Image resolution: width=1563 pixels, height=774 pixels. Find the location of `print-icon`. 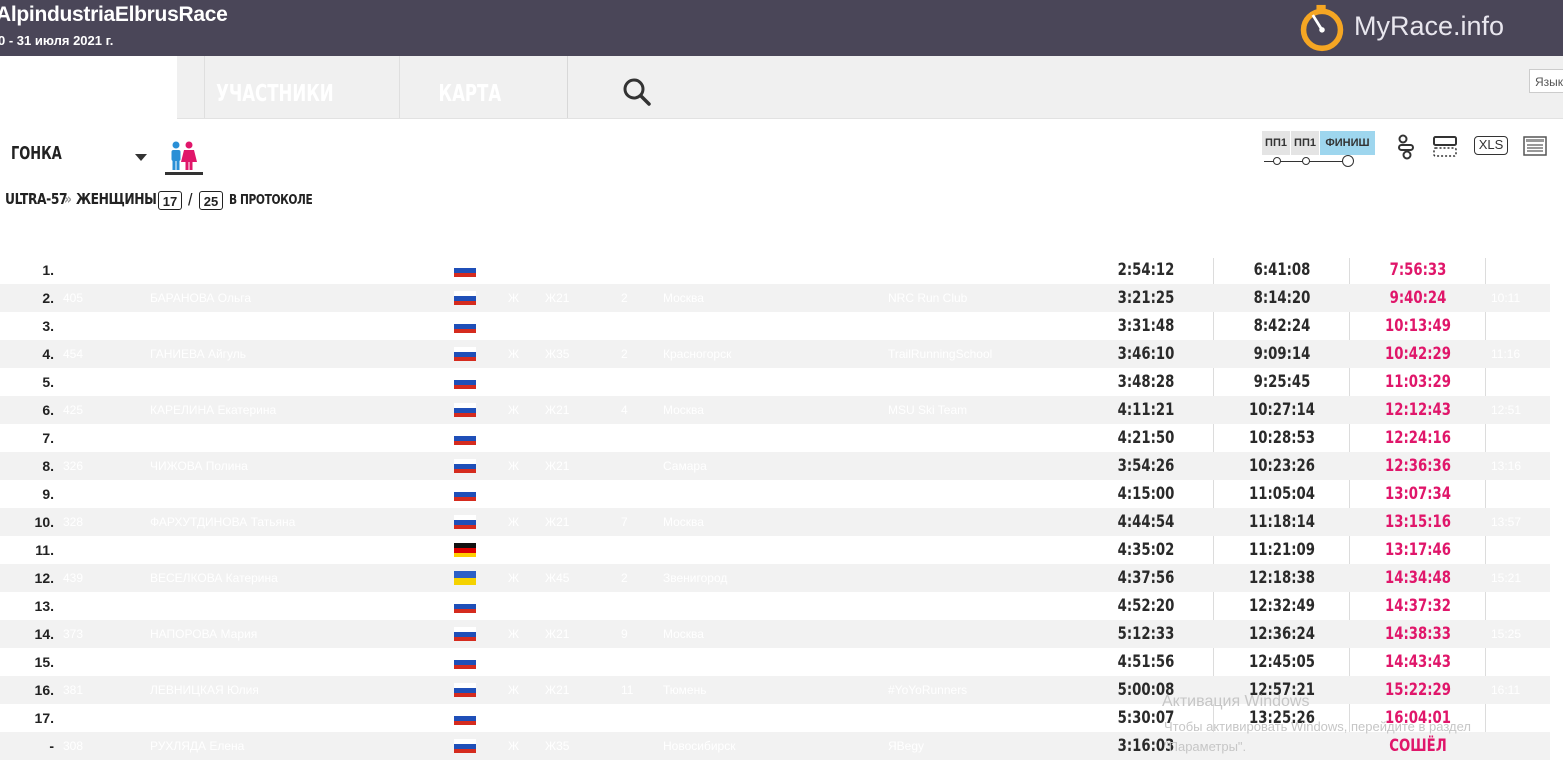

print-icon is located at coordinates (1535, 146).